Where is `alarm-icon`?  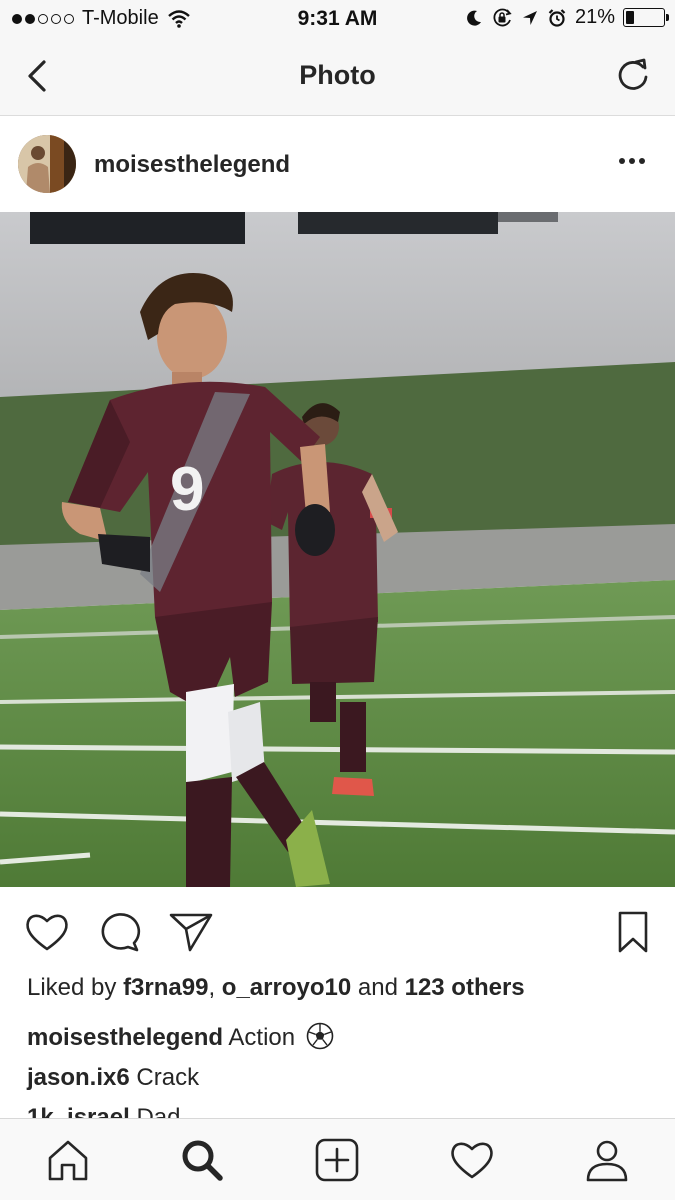 alarm-icon is located at coordinates (557, 17).